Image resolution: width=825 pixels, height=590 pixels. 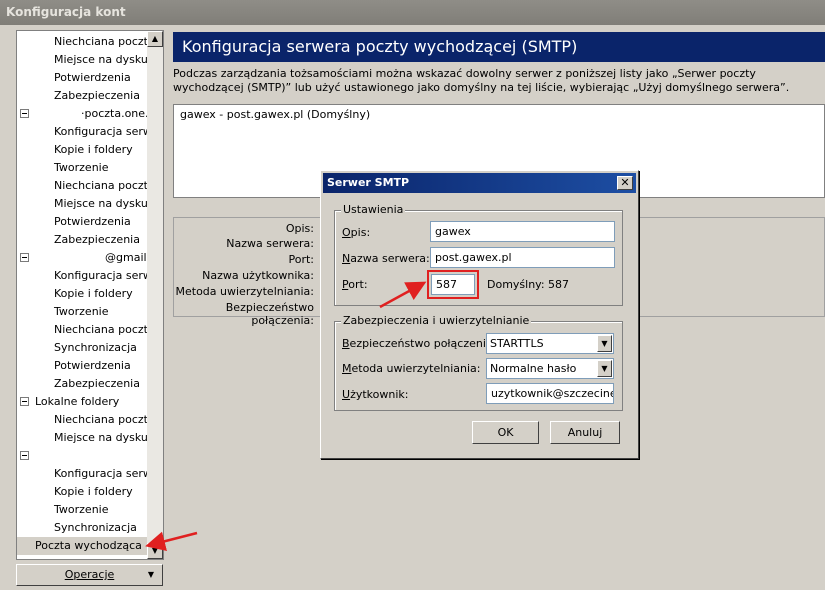 What do you see at coordinates (625, 183) in the screenshot?
I see `close-icon: ✕` at bounding box center [625, 183].